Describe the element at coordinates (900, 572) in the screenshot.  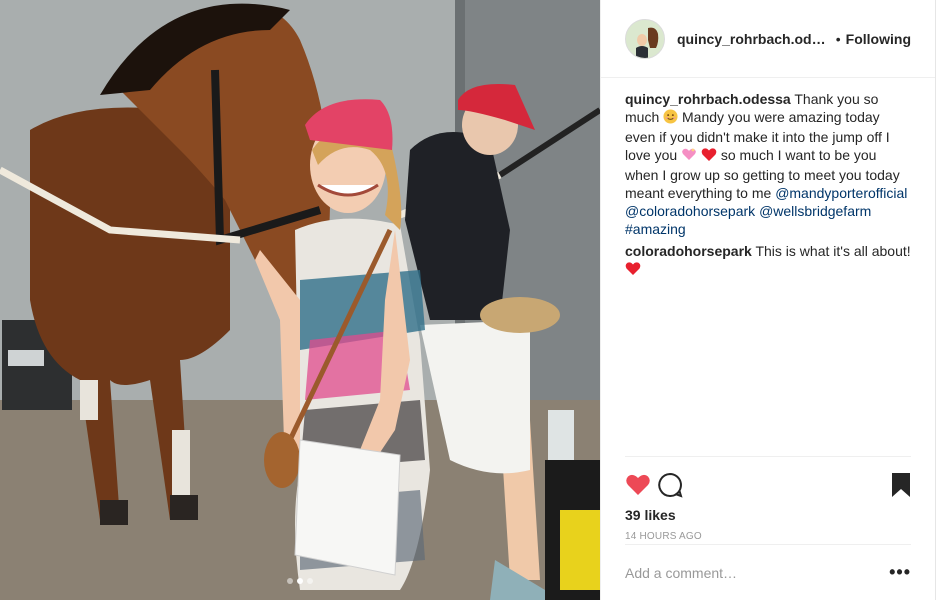
I see `more-options-icon: •••` at that location.